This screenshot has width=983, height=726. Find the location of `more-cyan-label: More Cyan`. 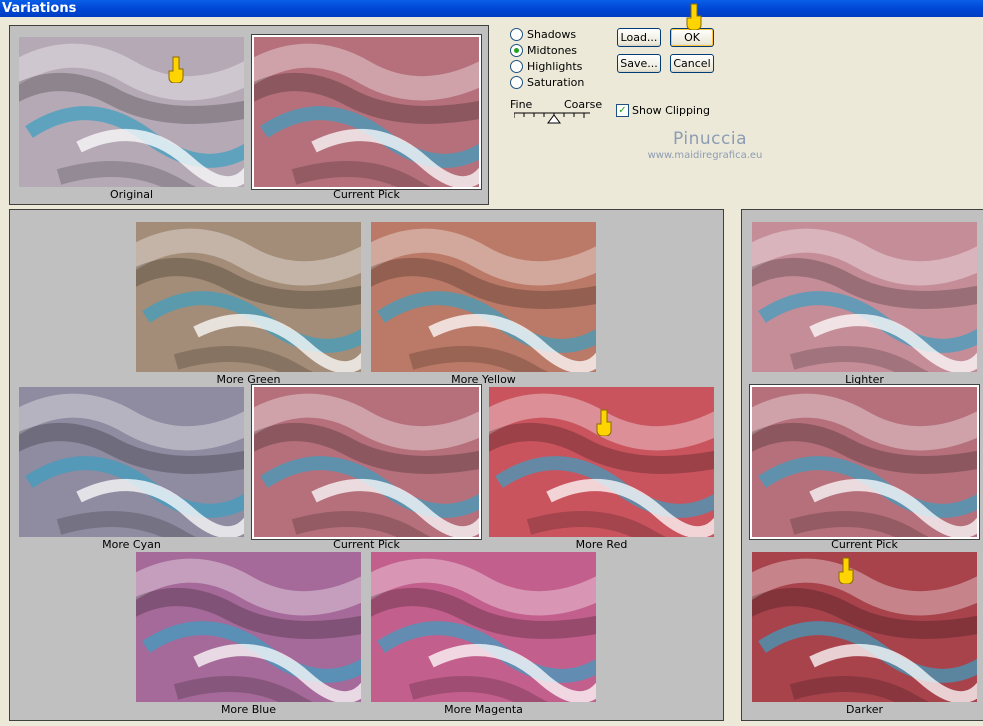

more-cyan-label: More Cyan is located at coordinates (131, 544).